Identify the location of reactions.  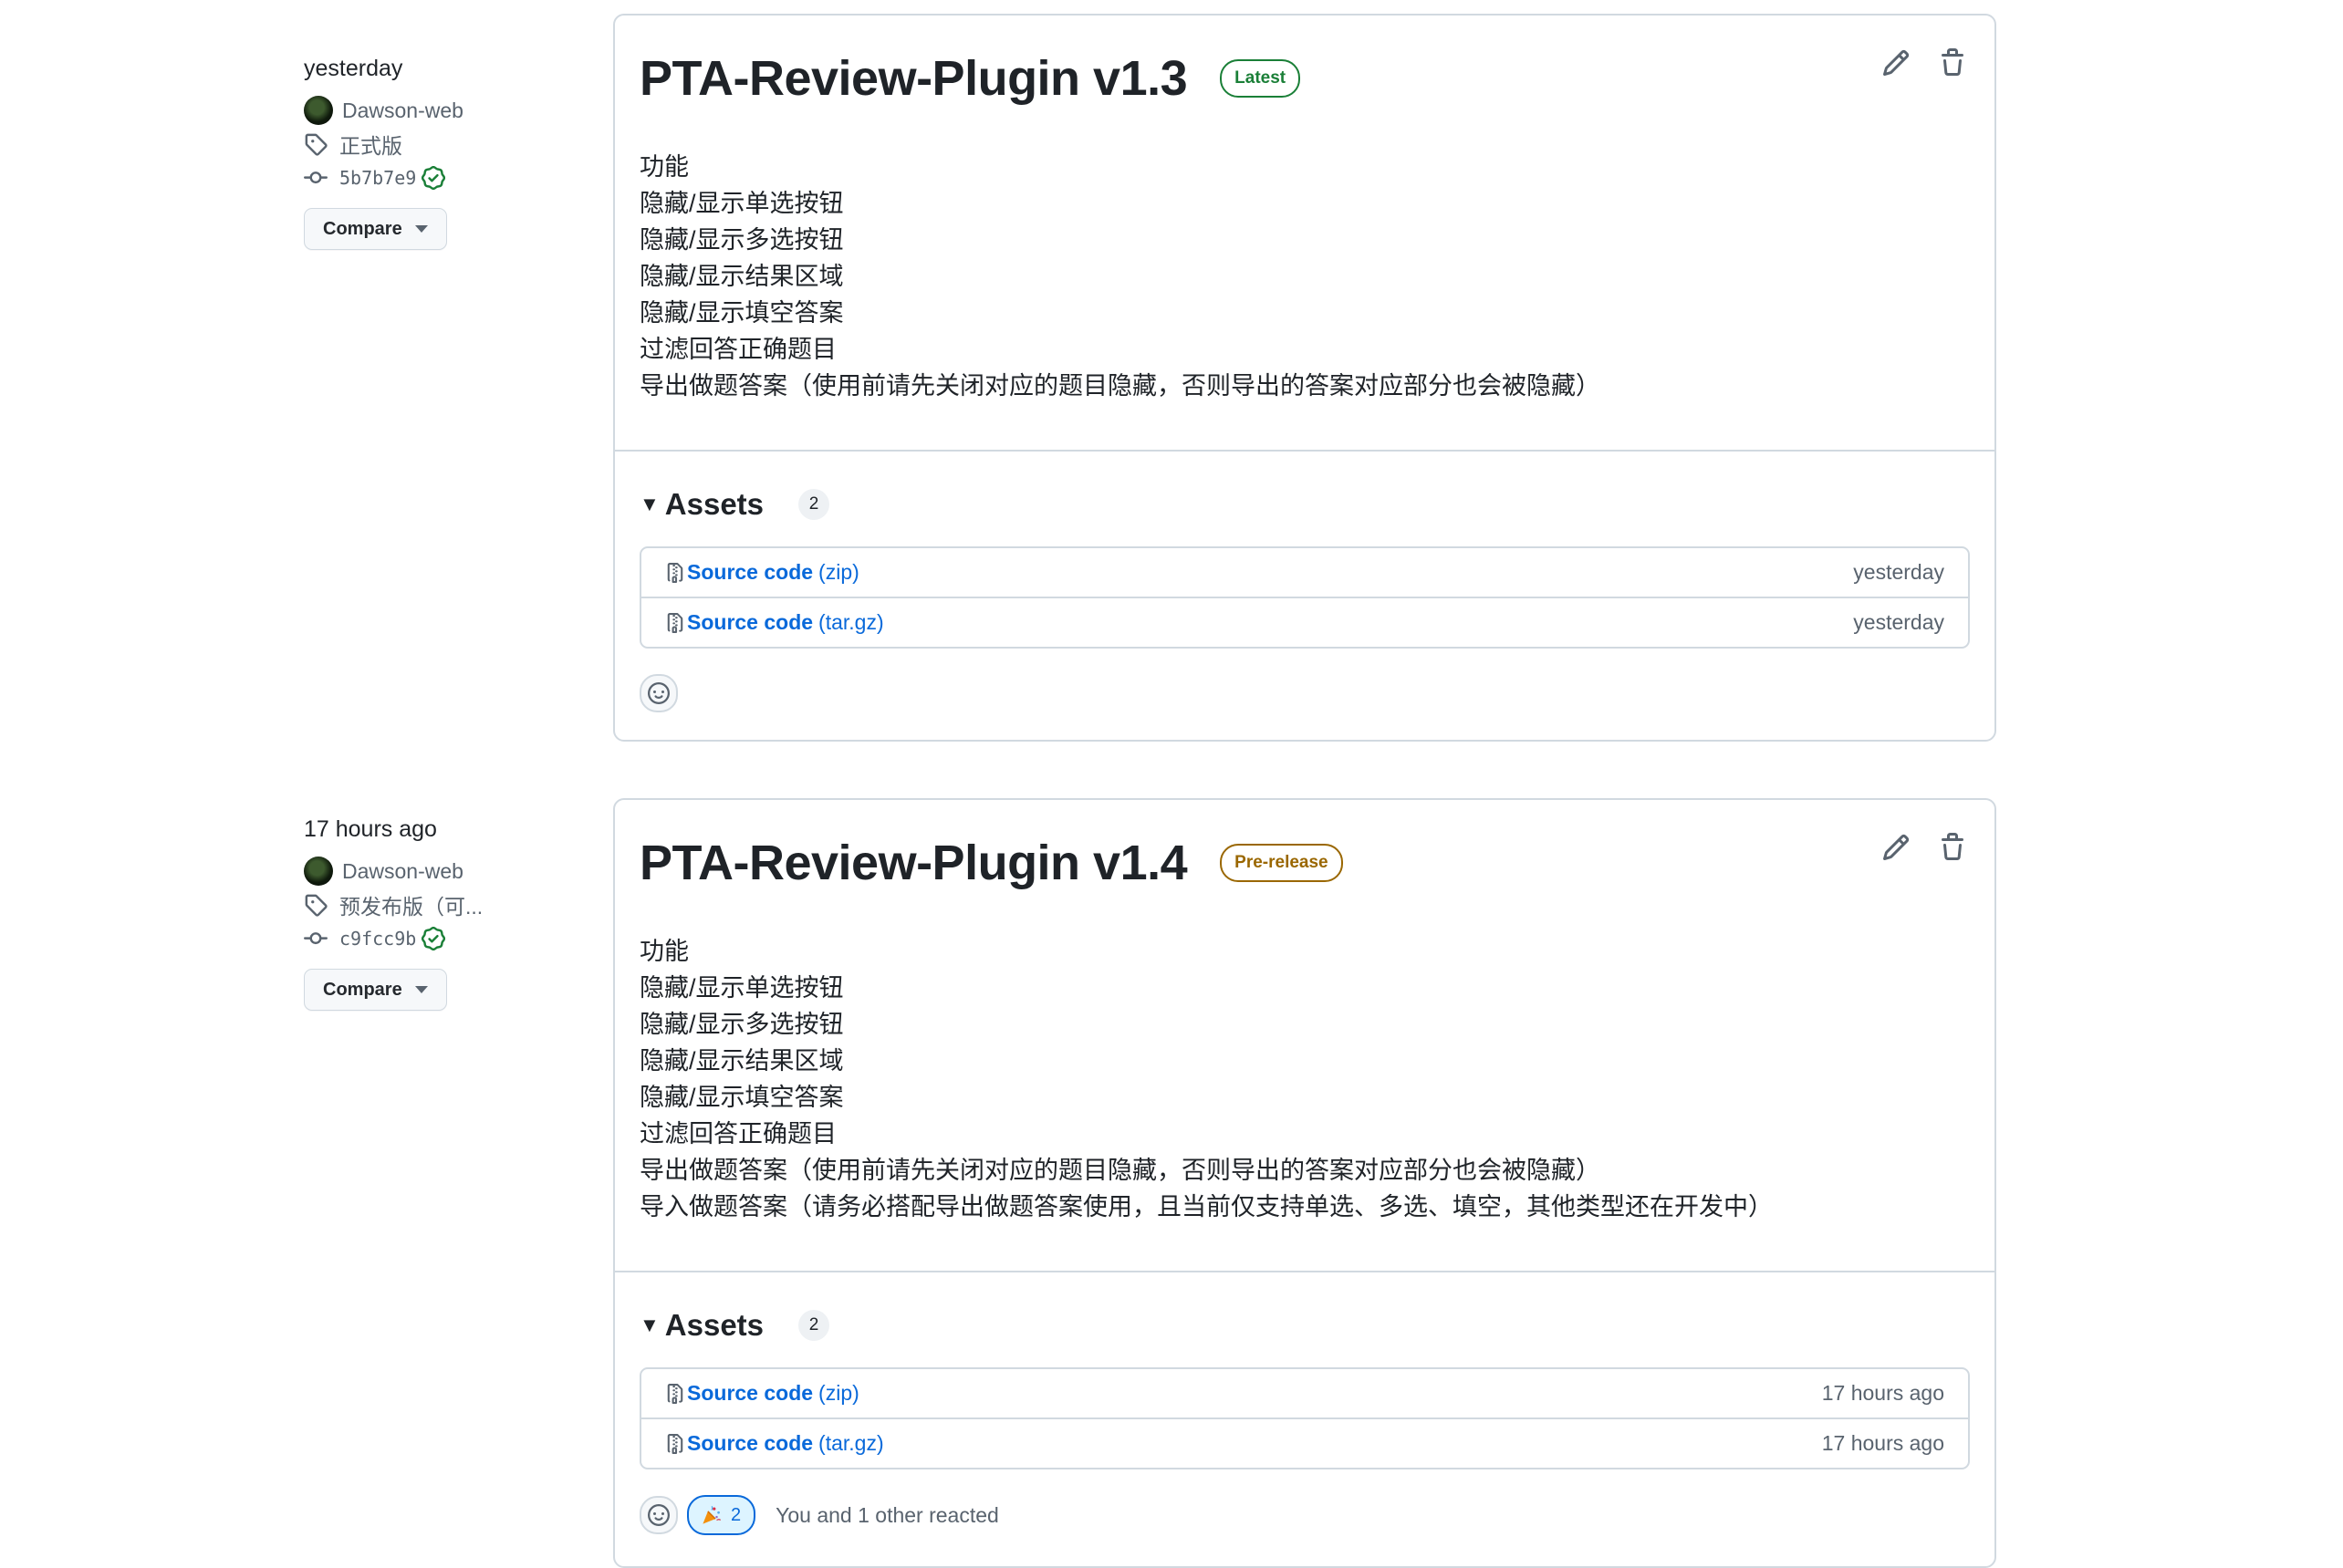
(1305, 707).